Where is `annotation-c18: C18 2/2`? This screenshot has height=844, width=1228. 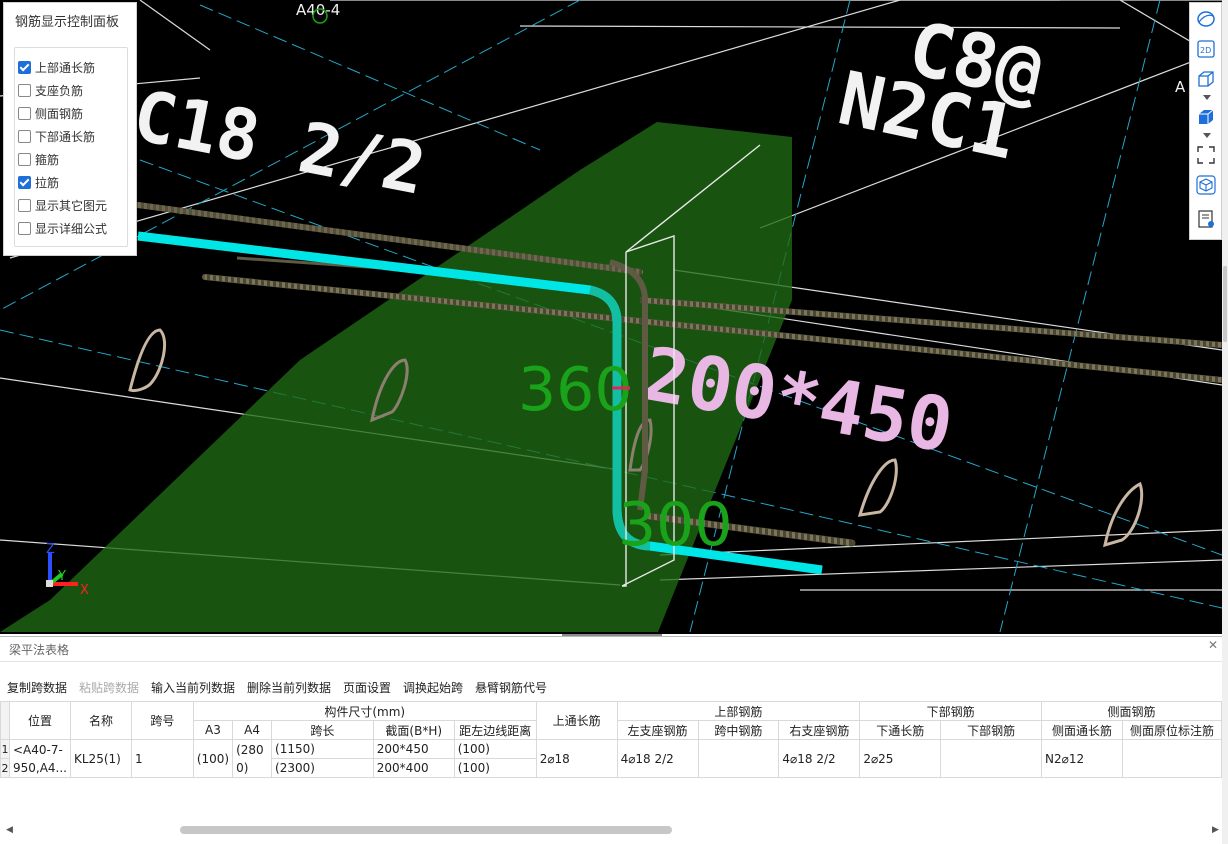
annotation-c18: C18 2/2 is located at coordinates (279, 142).